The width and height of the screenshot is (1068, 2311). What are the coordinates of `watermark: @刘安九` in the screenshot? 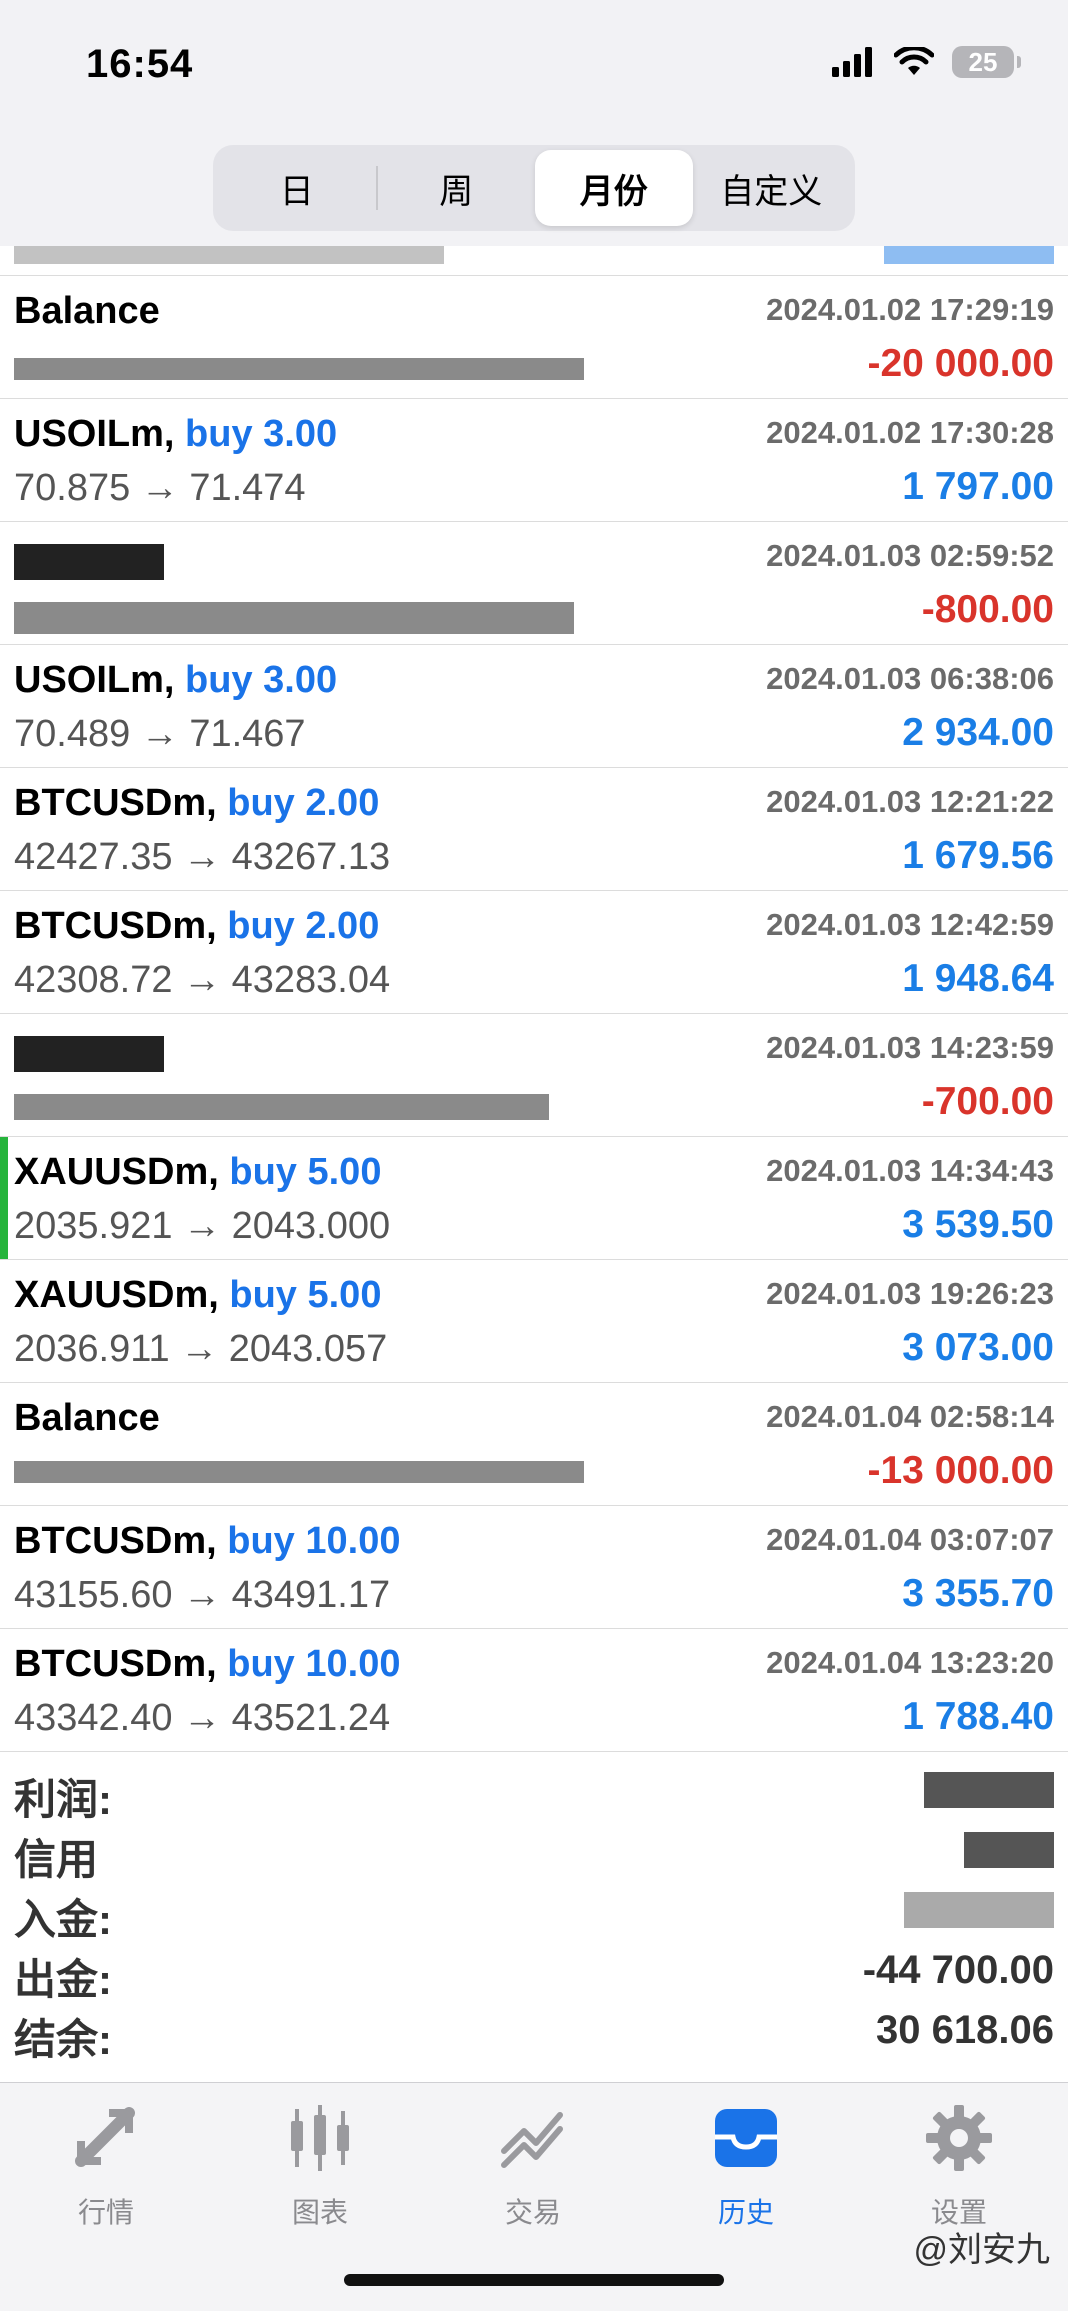 It's located at (981, 2250).